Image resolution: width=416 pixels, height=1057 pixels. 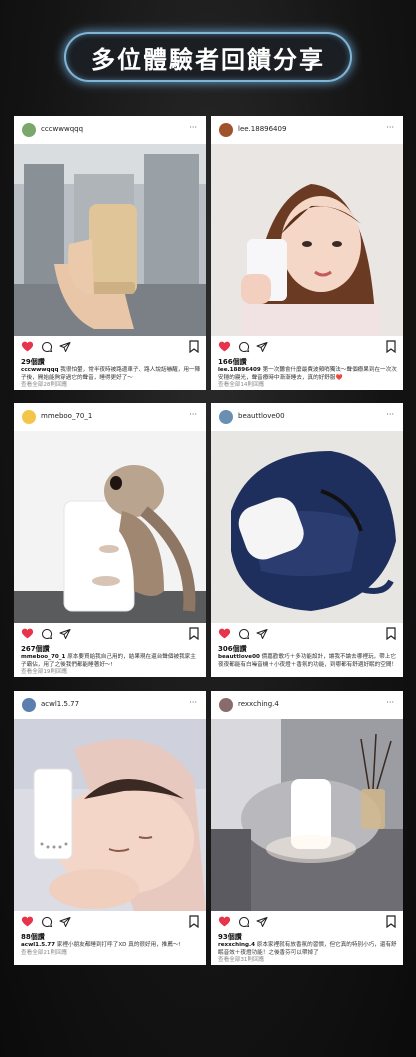 What do you see at coordinates (239, 657) in the screenshot?
I see `caption-username: beauttlove00` at bounding box center [239, 657].